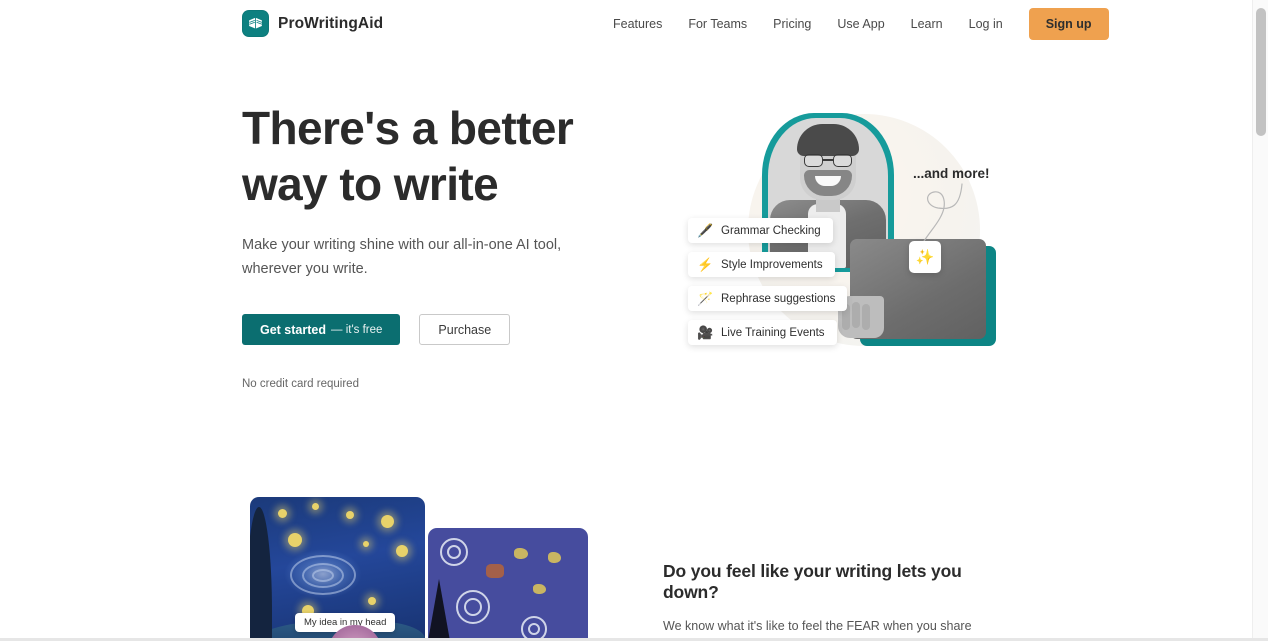 The height and width of the screenshot is (641, 1268). What do you see at coordinates (357, 329) in the screenshot?
I see `get-started-sublabel: — it's free` at bounding box center [357, 329].